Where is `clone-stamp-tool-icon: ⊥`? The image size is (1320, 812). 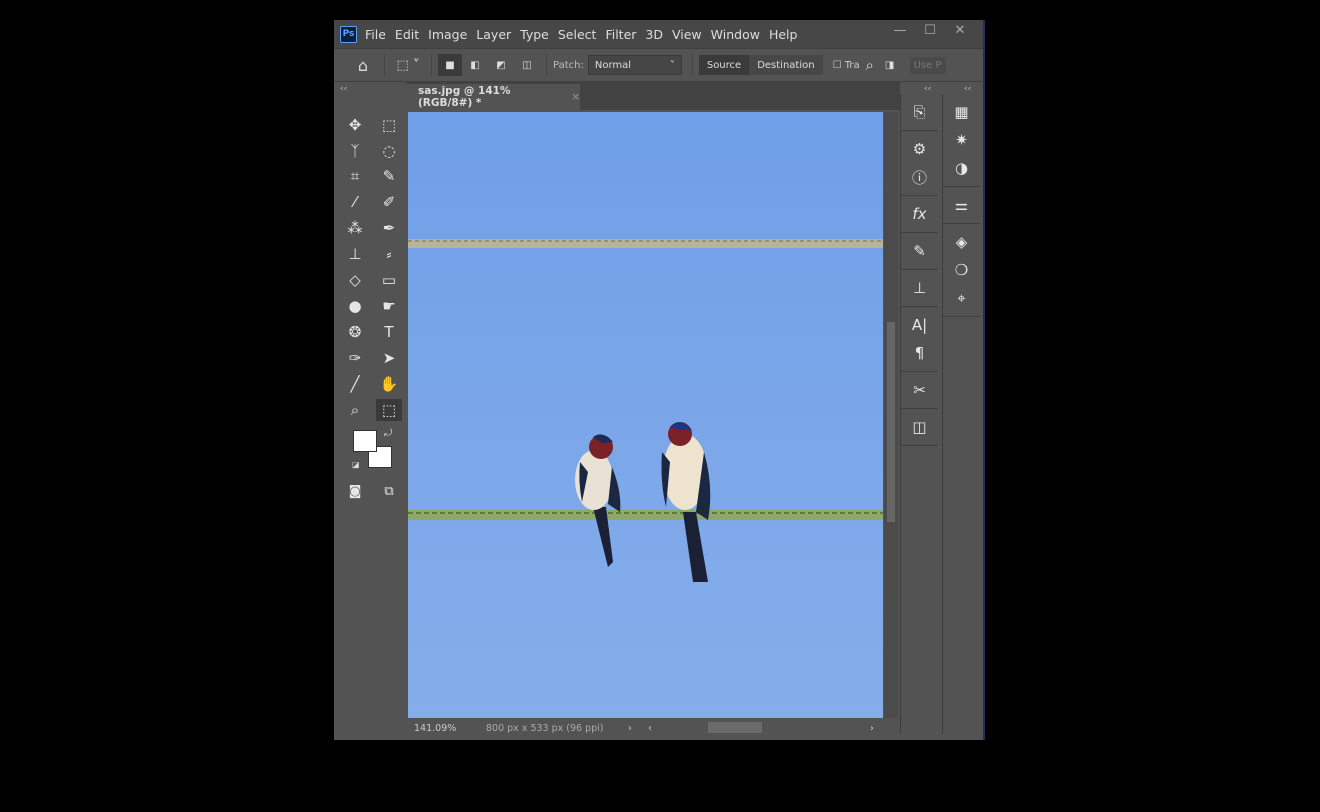 clone-stamp-tool-icon: ⊥ is located at coordinates (355, 254).